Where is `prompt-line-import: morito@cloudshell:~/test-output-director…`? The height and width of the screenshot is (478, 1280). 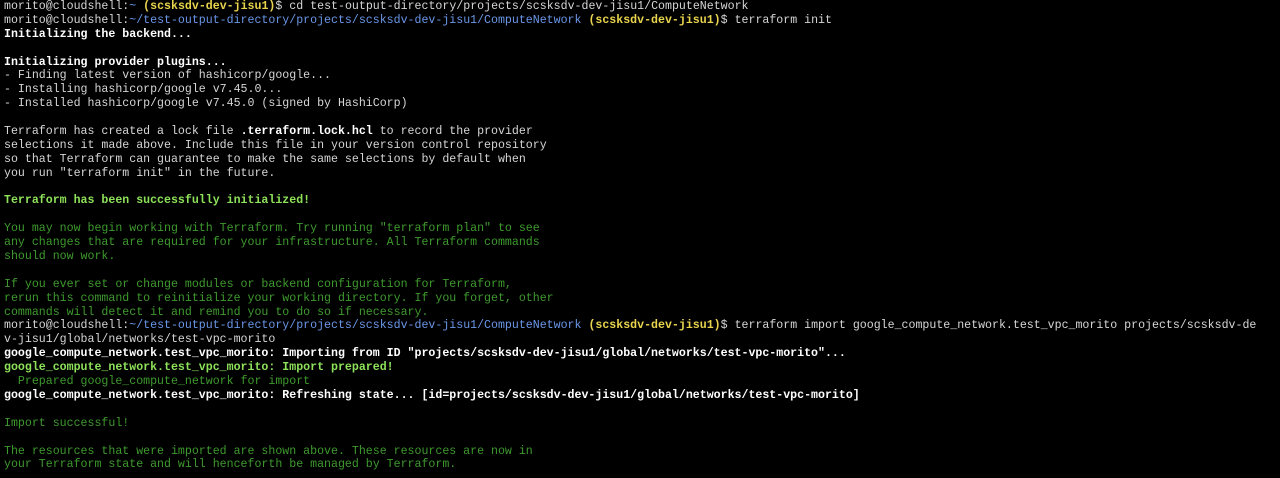
prompt-line-import: morito@cloudshell:~/test-output-director… is located at coordinates (640, 326).